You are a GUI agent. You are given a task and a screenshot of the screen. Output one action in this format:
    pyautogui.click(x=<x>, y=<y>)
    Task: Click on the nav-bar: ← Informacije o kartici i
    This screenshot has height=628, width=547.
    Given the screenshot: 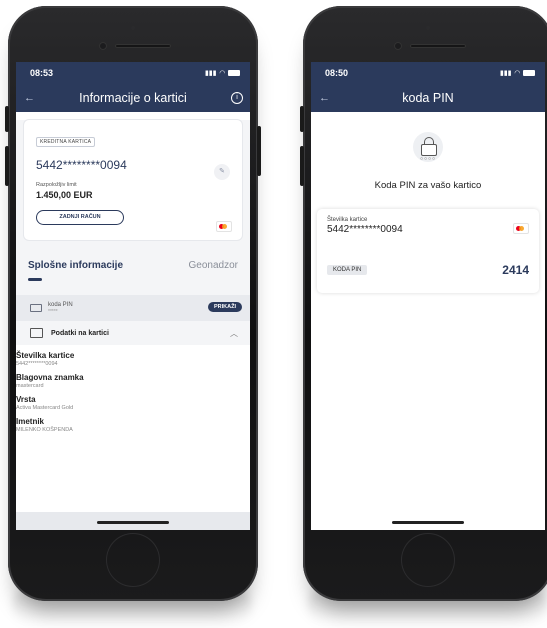 What is the action you would take?
    pyautogui.click(x=133, y=98)
    